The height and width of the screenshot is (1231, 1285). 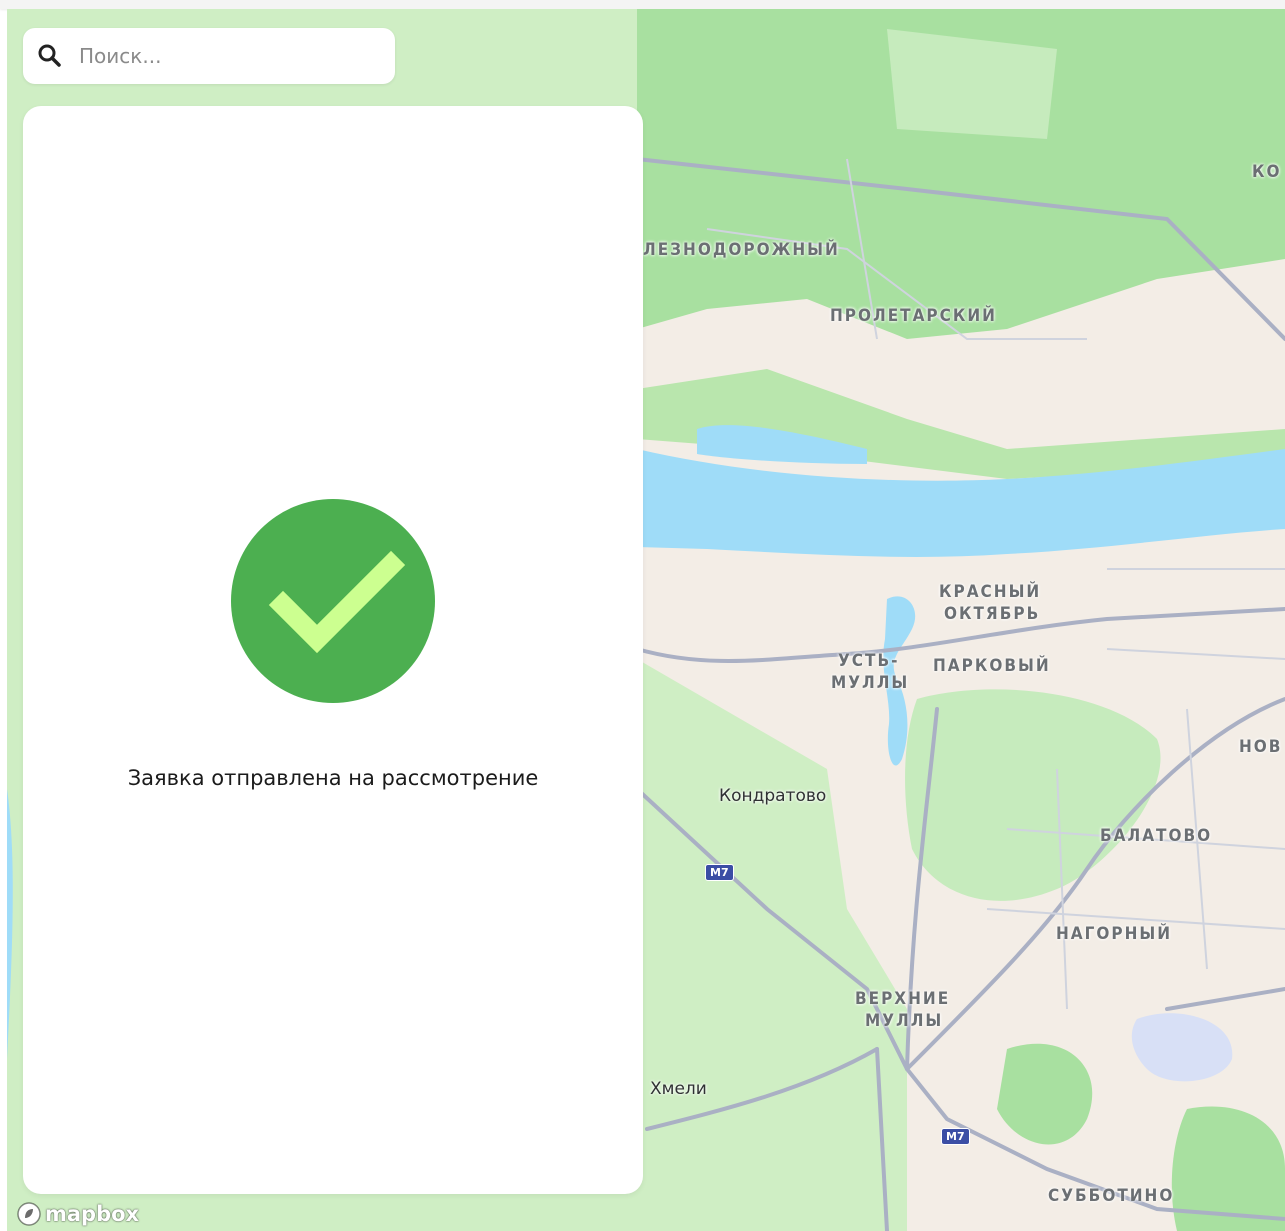 I want to click on place-label-balatovo: БАЛАТОВО, so click(x=1156, y=836).